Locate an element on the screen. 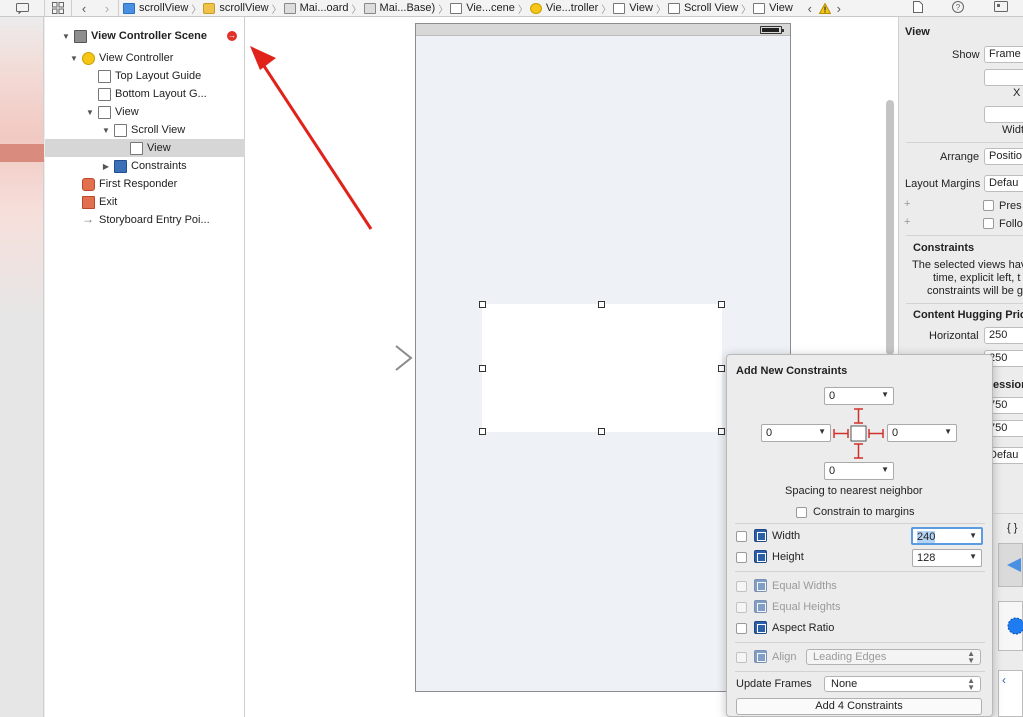  height-value-field: 128 ▼ is located at coordinates (947, 558).